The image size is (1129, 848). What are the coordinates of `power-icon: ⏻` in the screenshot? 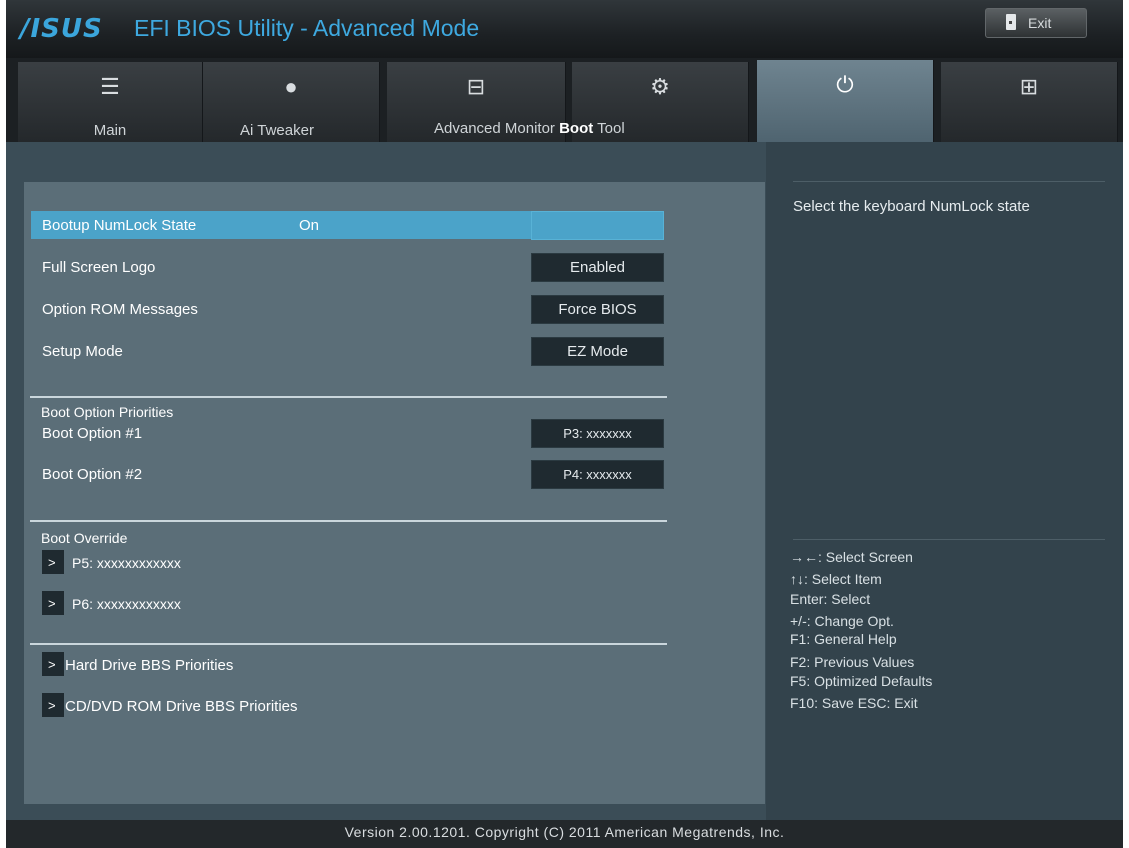 It's located at (845, 84).